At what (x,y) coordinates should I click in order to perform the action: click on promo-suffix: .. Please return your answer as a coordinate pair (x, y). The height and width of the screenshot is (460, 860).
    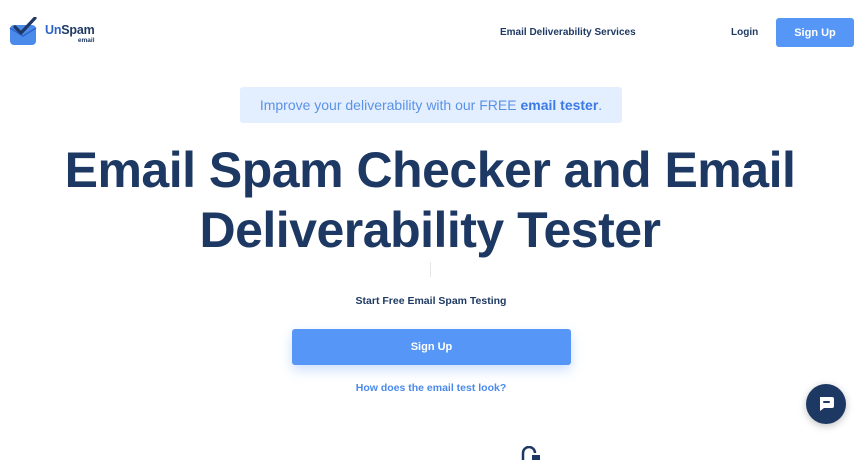
    Looking at the image, I should click on (600, 105).